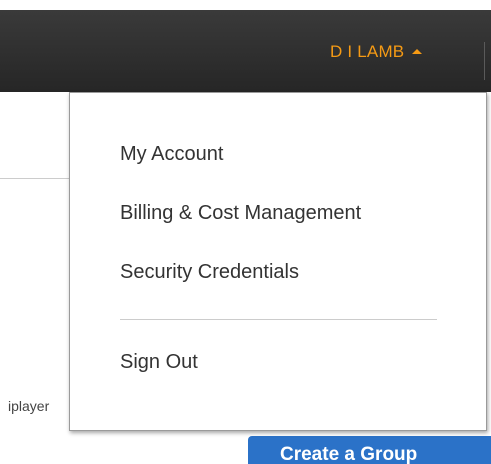 Image resolution: width=491 pixels, height=464 pixels. I want to click on create-group-button: Create a Group, so click(369, 450).